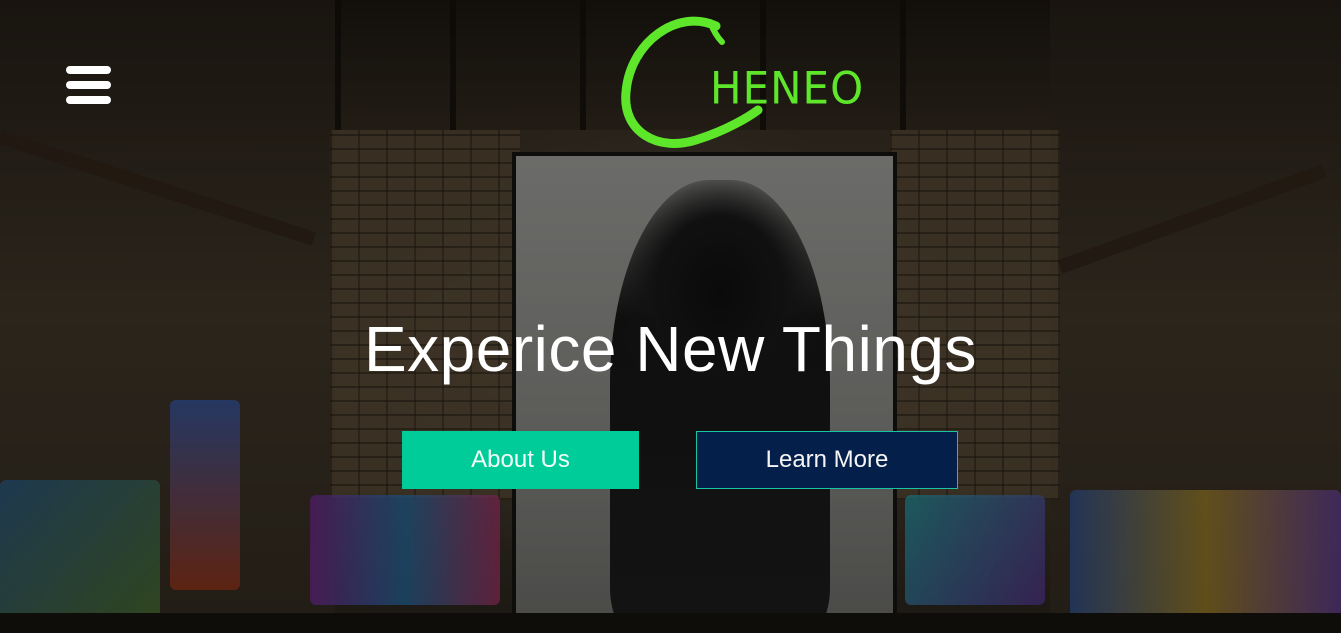 The height and width of the screenshot is (633, 1341). Describe the element at coordinates (787, 88) in the screenshot. I see `logo-text: HENEO` at that location.